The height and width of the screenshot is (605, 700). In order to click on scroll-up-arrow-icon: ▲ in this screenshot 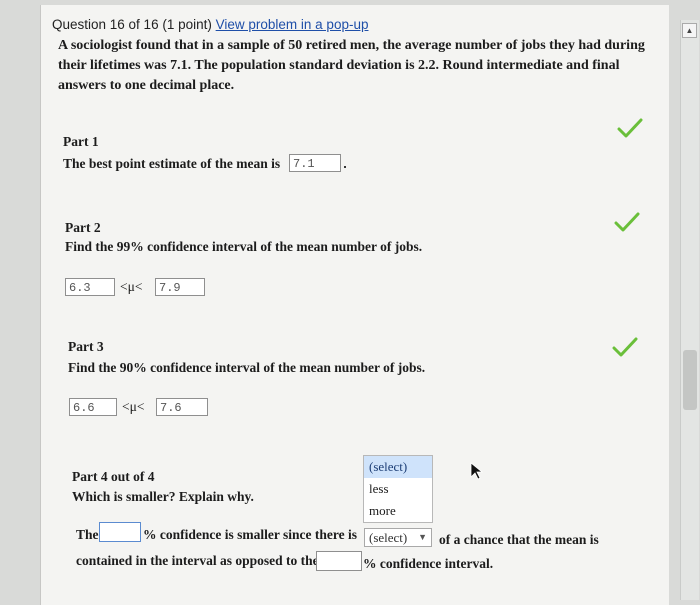, I will do `click(689, 30)`.